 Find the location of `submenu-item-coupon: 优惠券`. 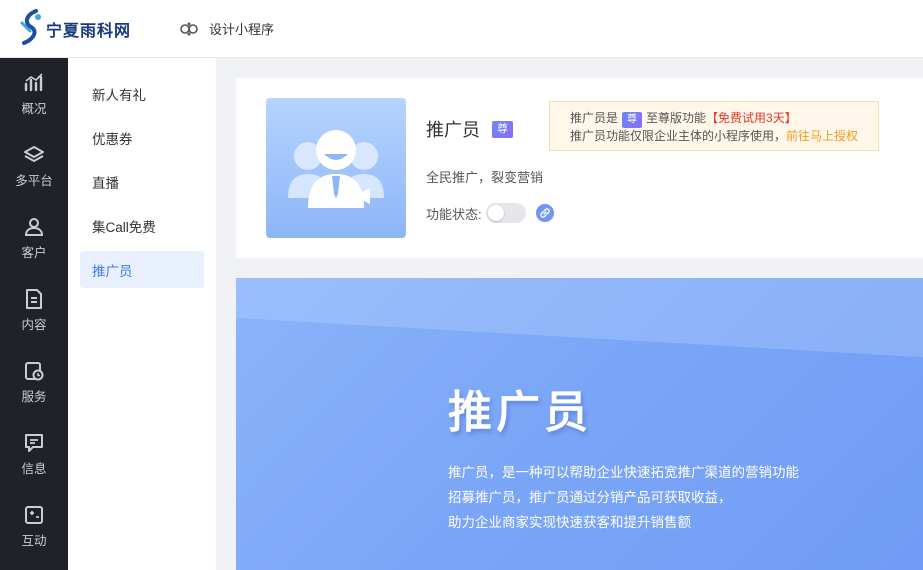

submenu-item-coupon: 优惠券 is located at coordinates (142, 137).